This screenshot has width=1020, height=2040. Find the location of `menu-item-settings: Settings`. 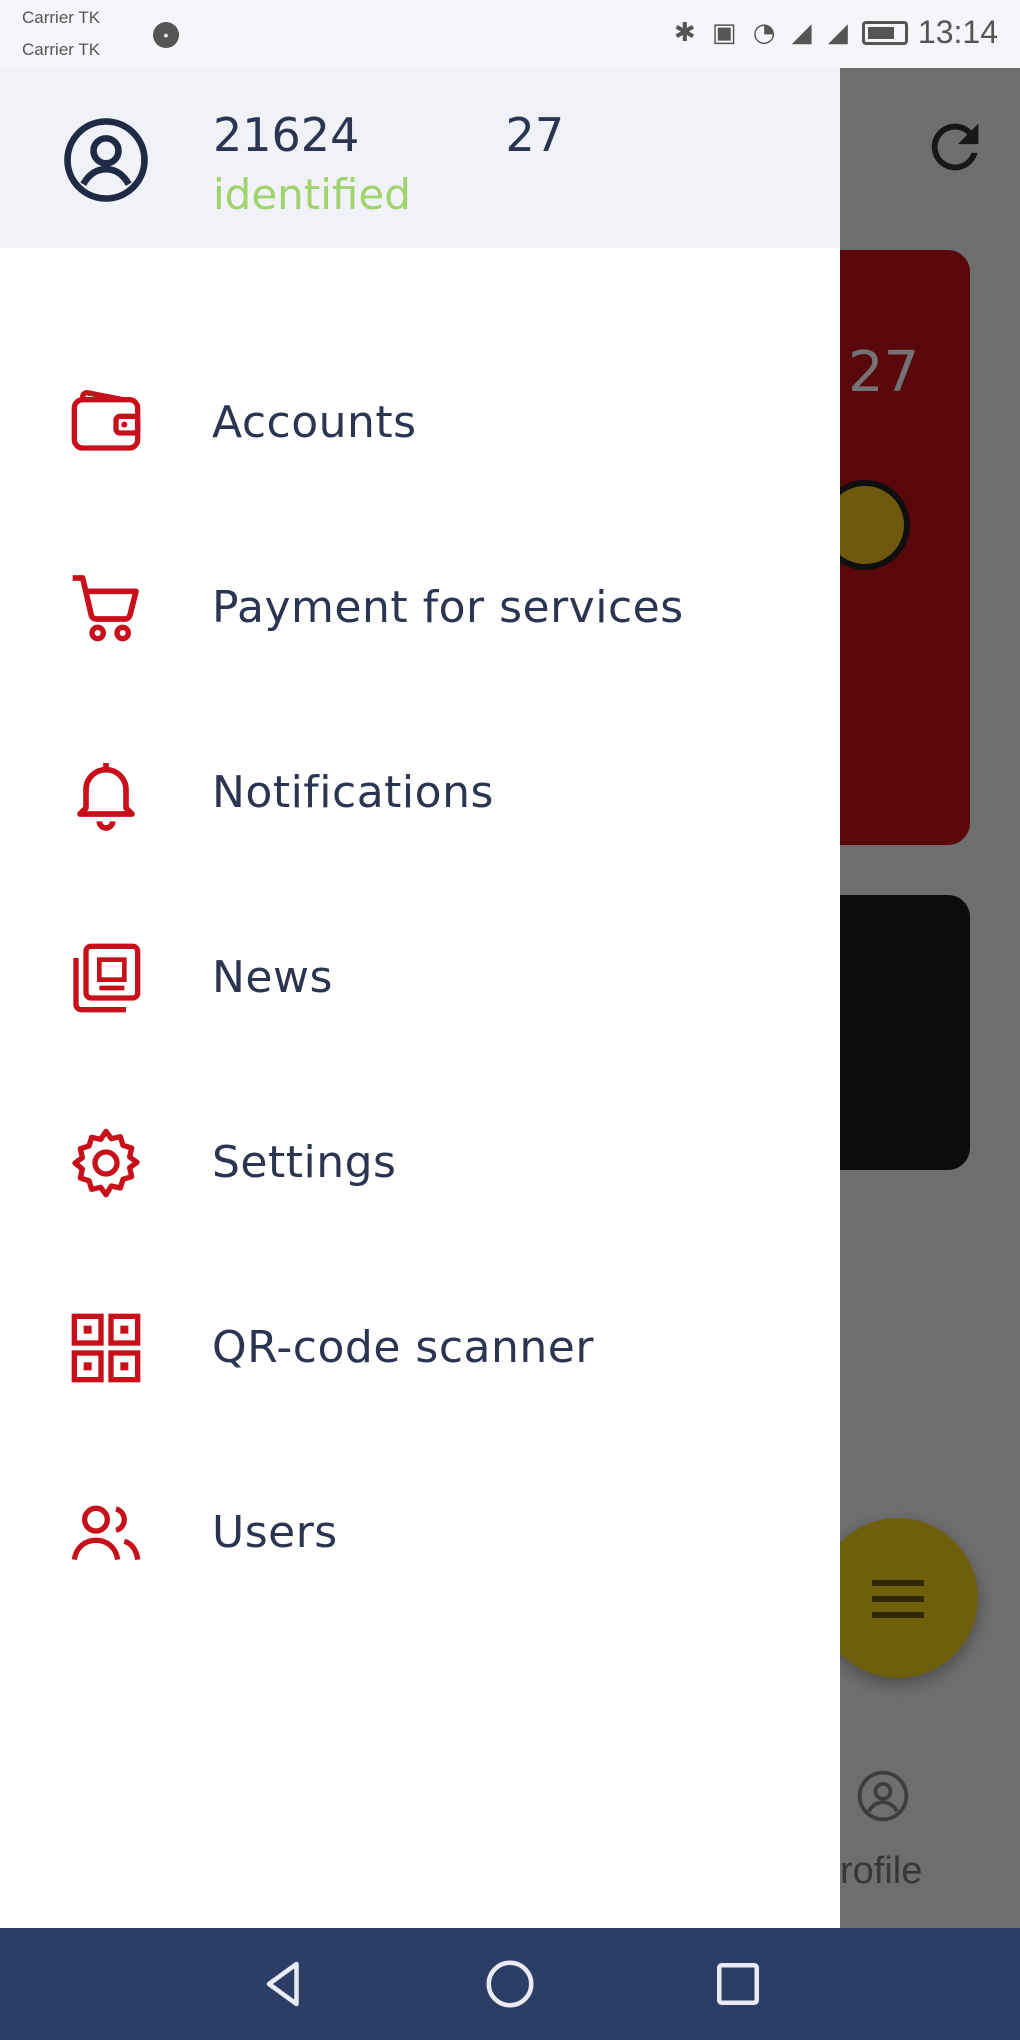

menu-item-settings: Settings is located at coordinates (420, 1162).